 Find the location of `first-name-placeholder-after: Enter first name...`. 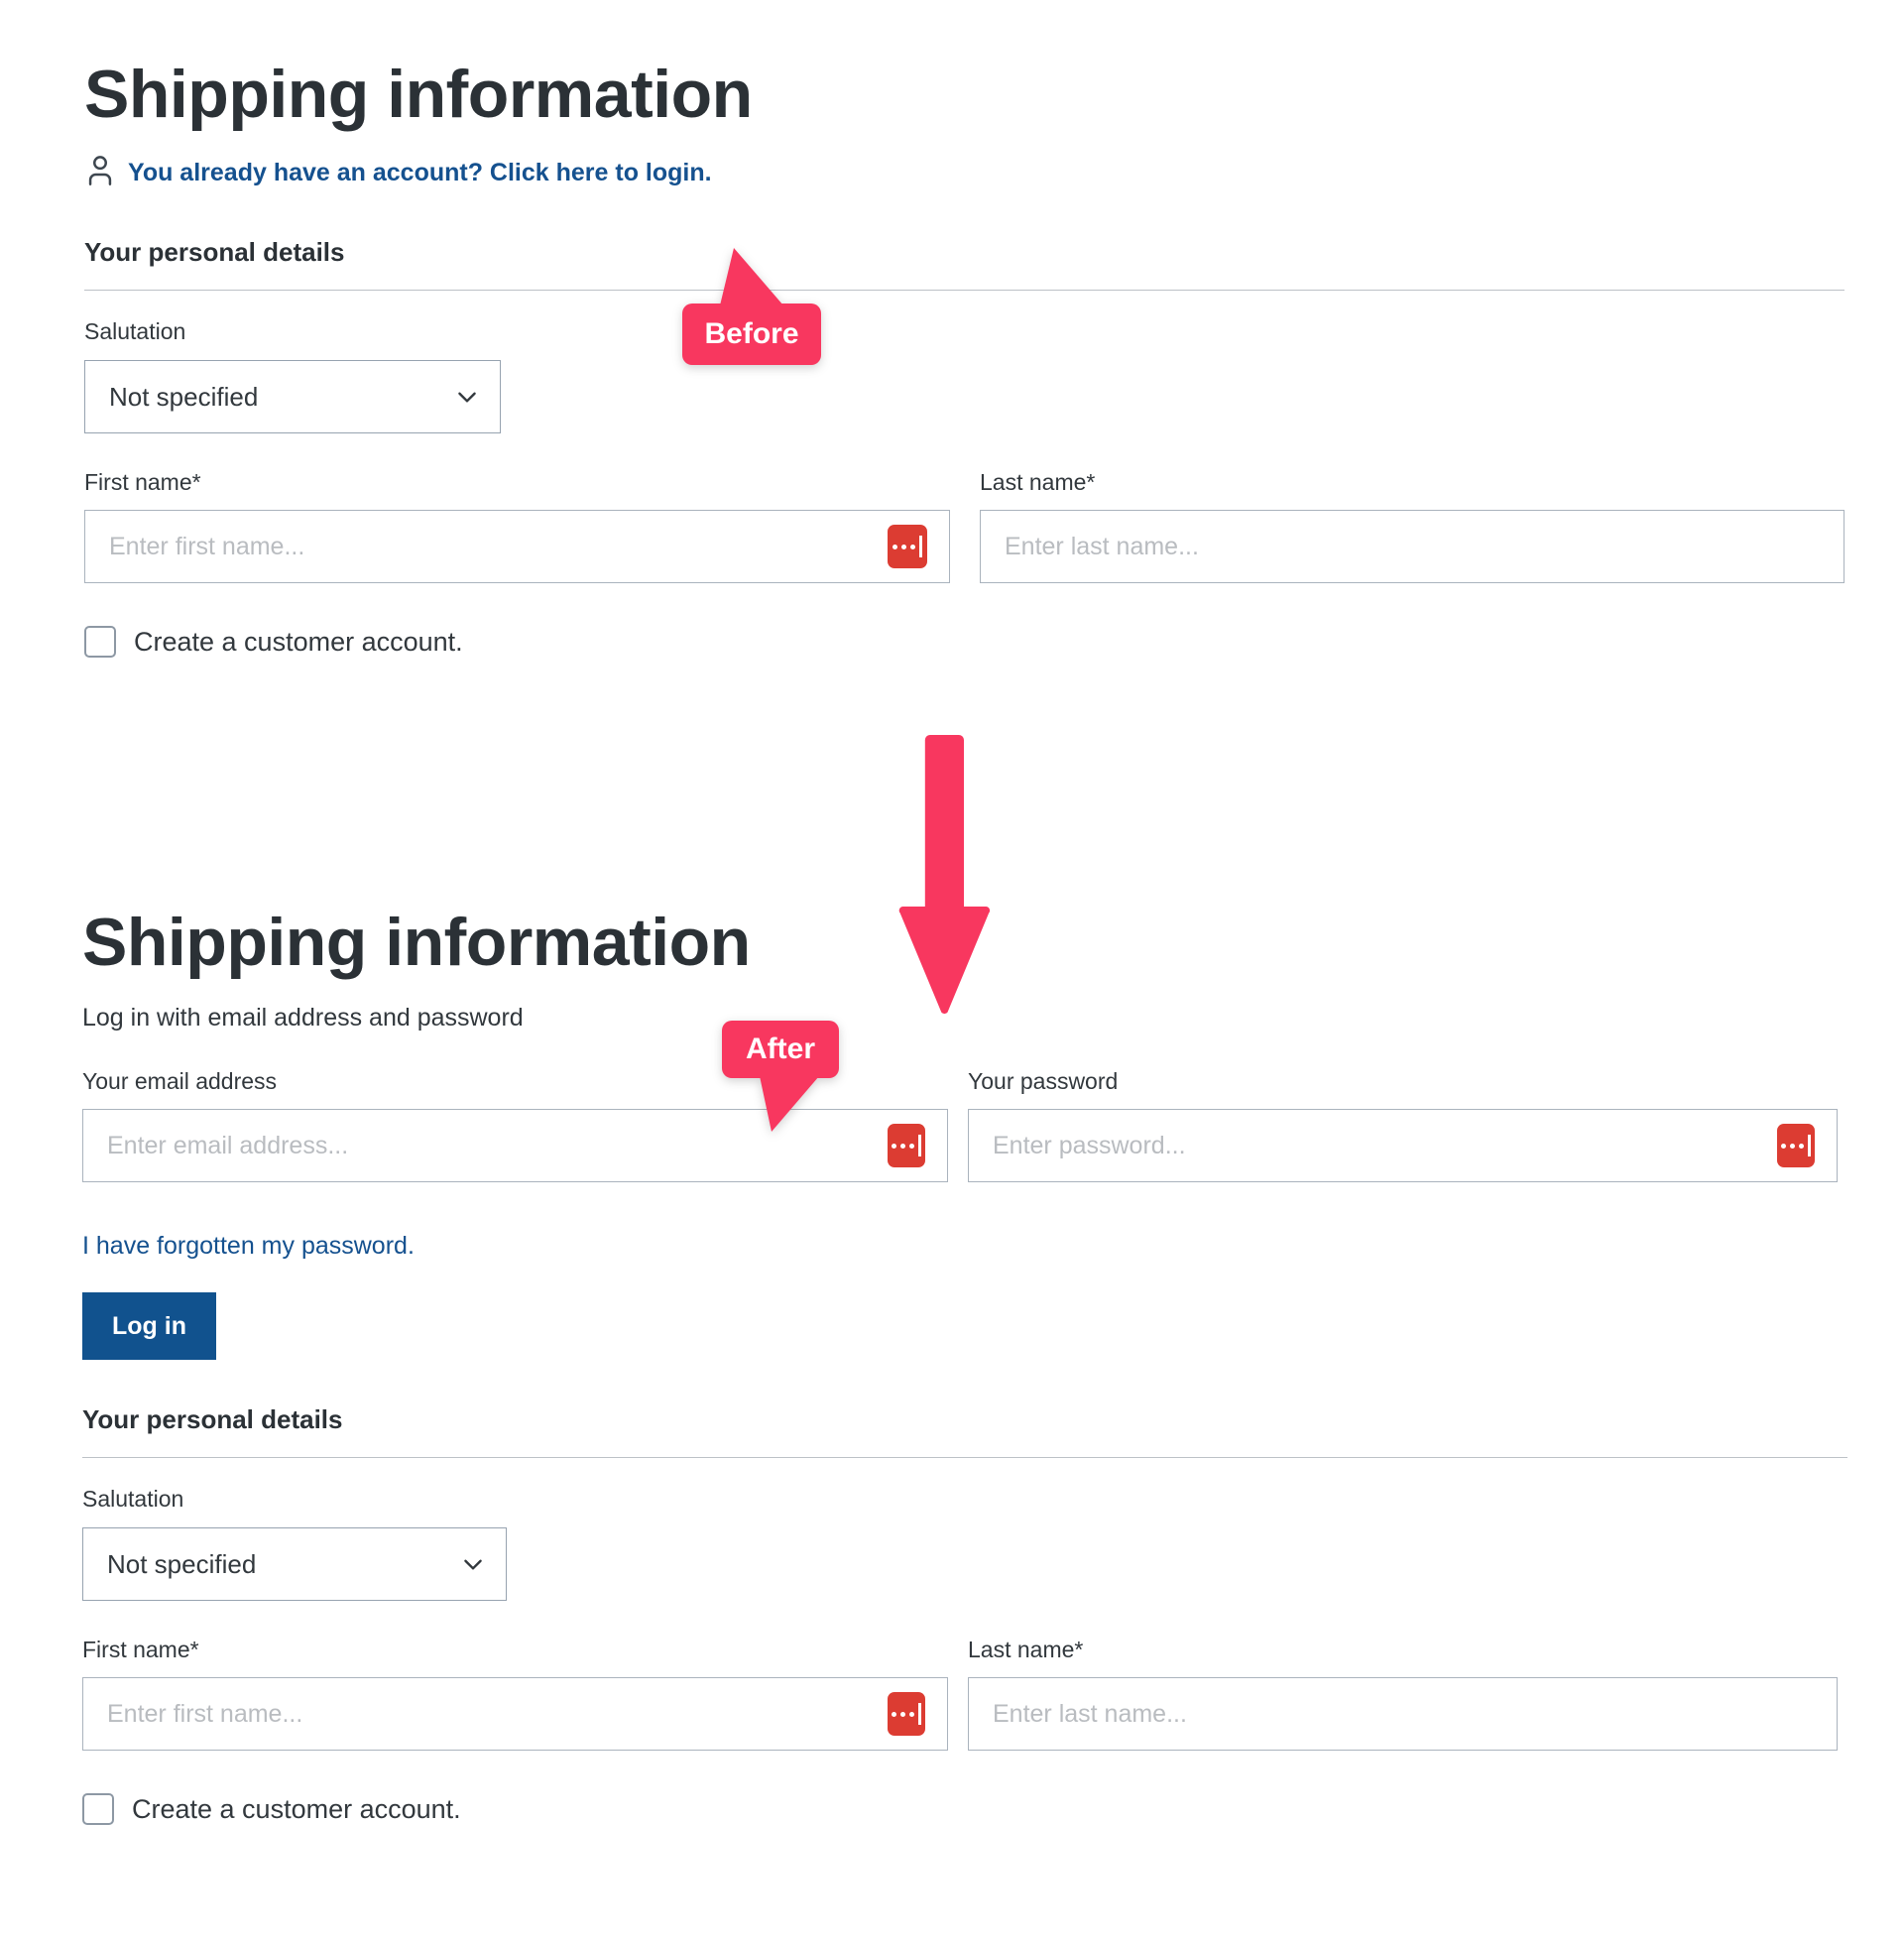

first-name-placeholder-after: Enter first name... is located at coordinates (205, 1713).